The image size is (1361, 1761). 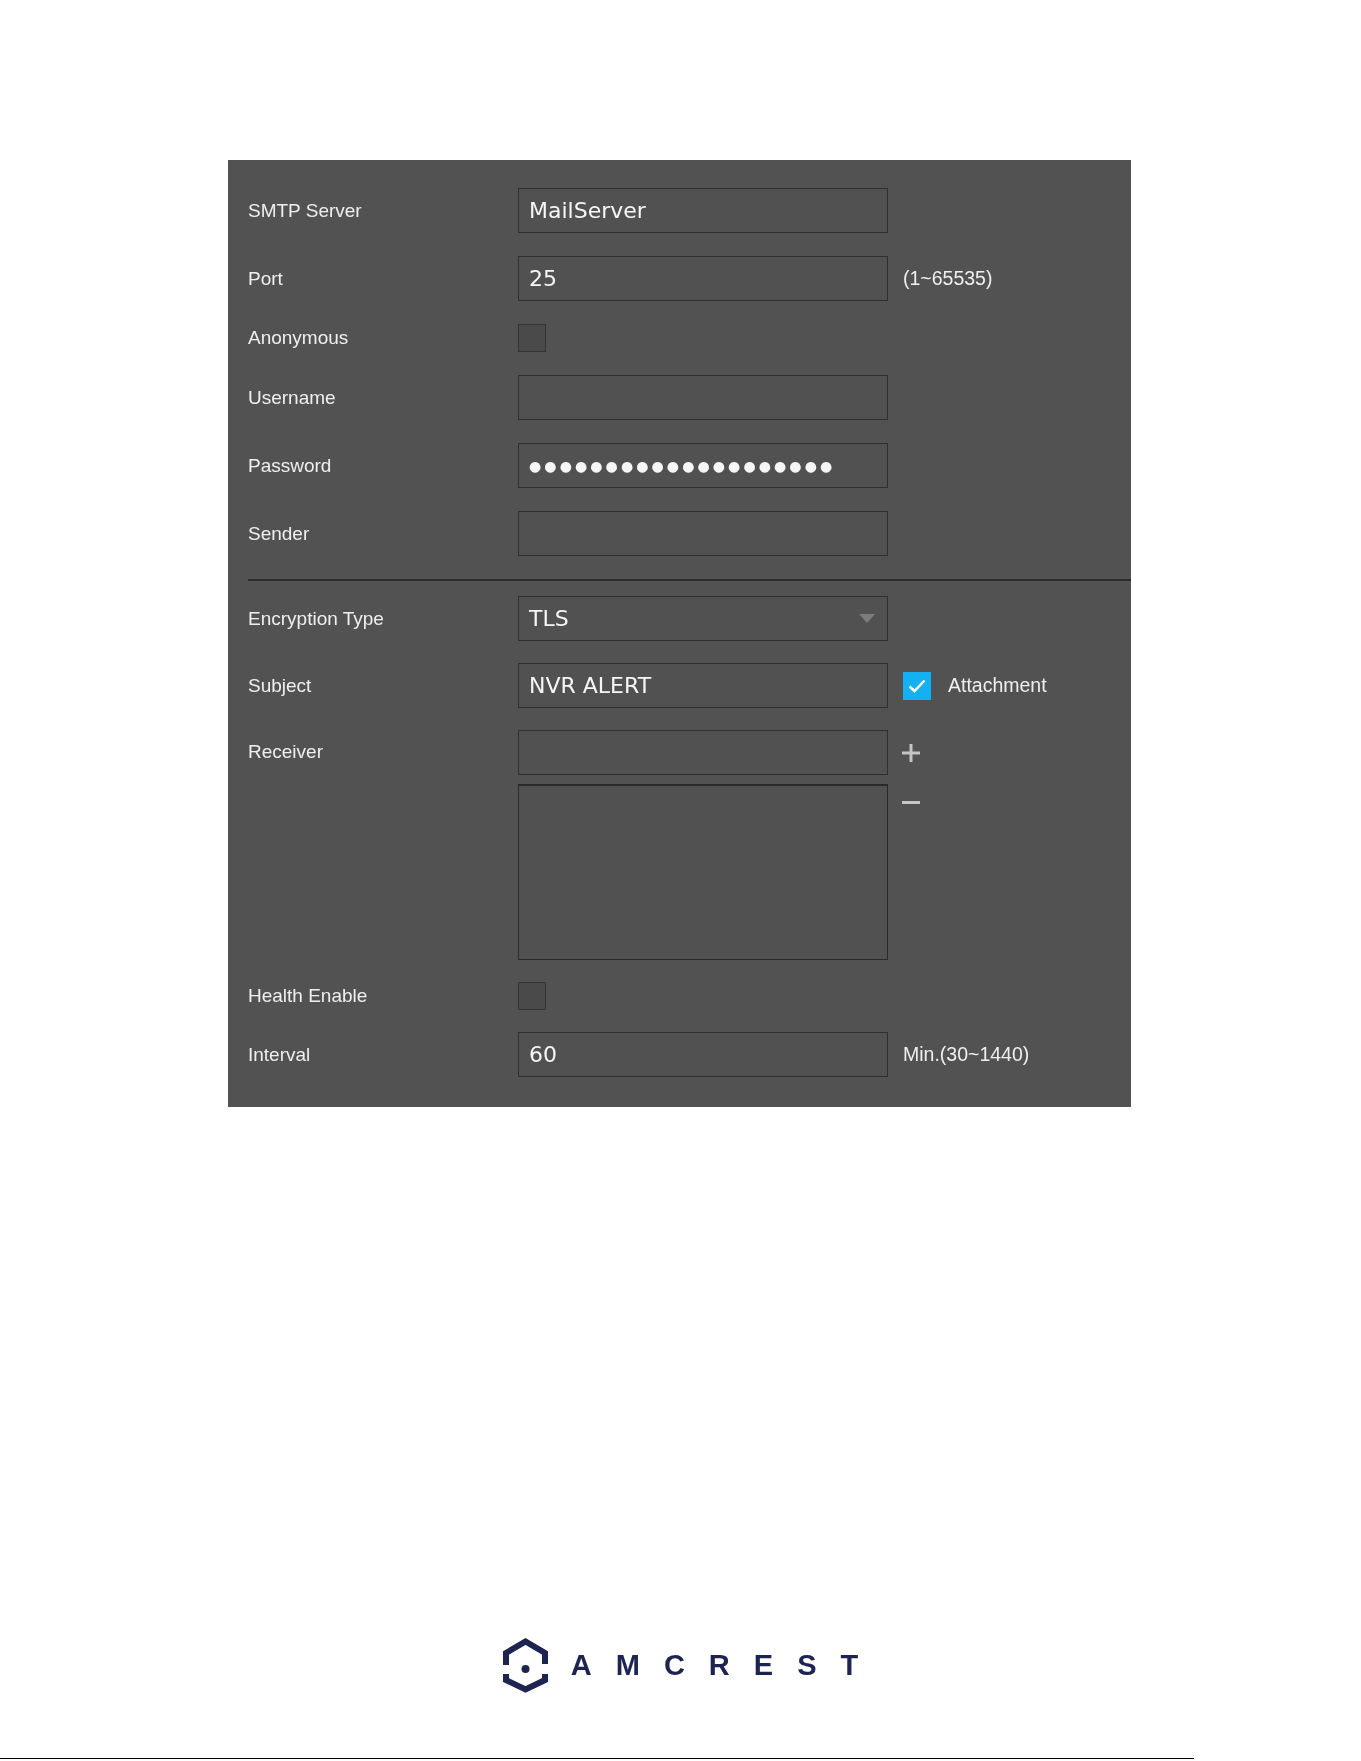 I want to click on plus-icon, so click(x=911, y=752).